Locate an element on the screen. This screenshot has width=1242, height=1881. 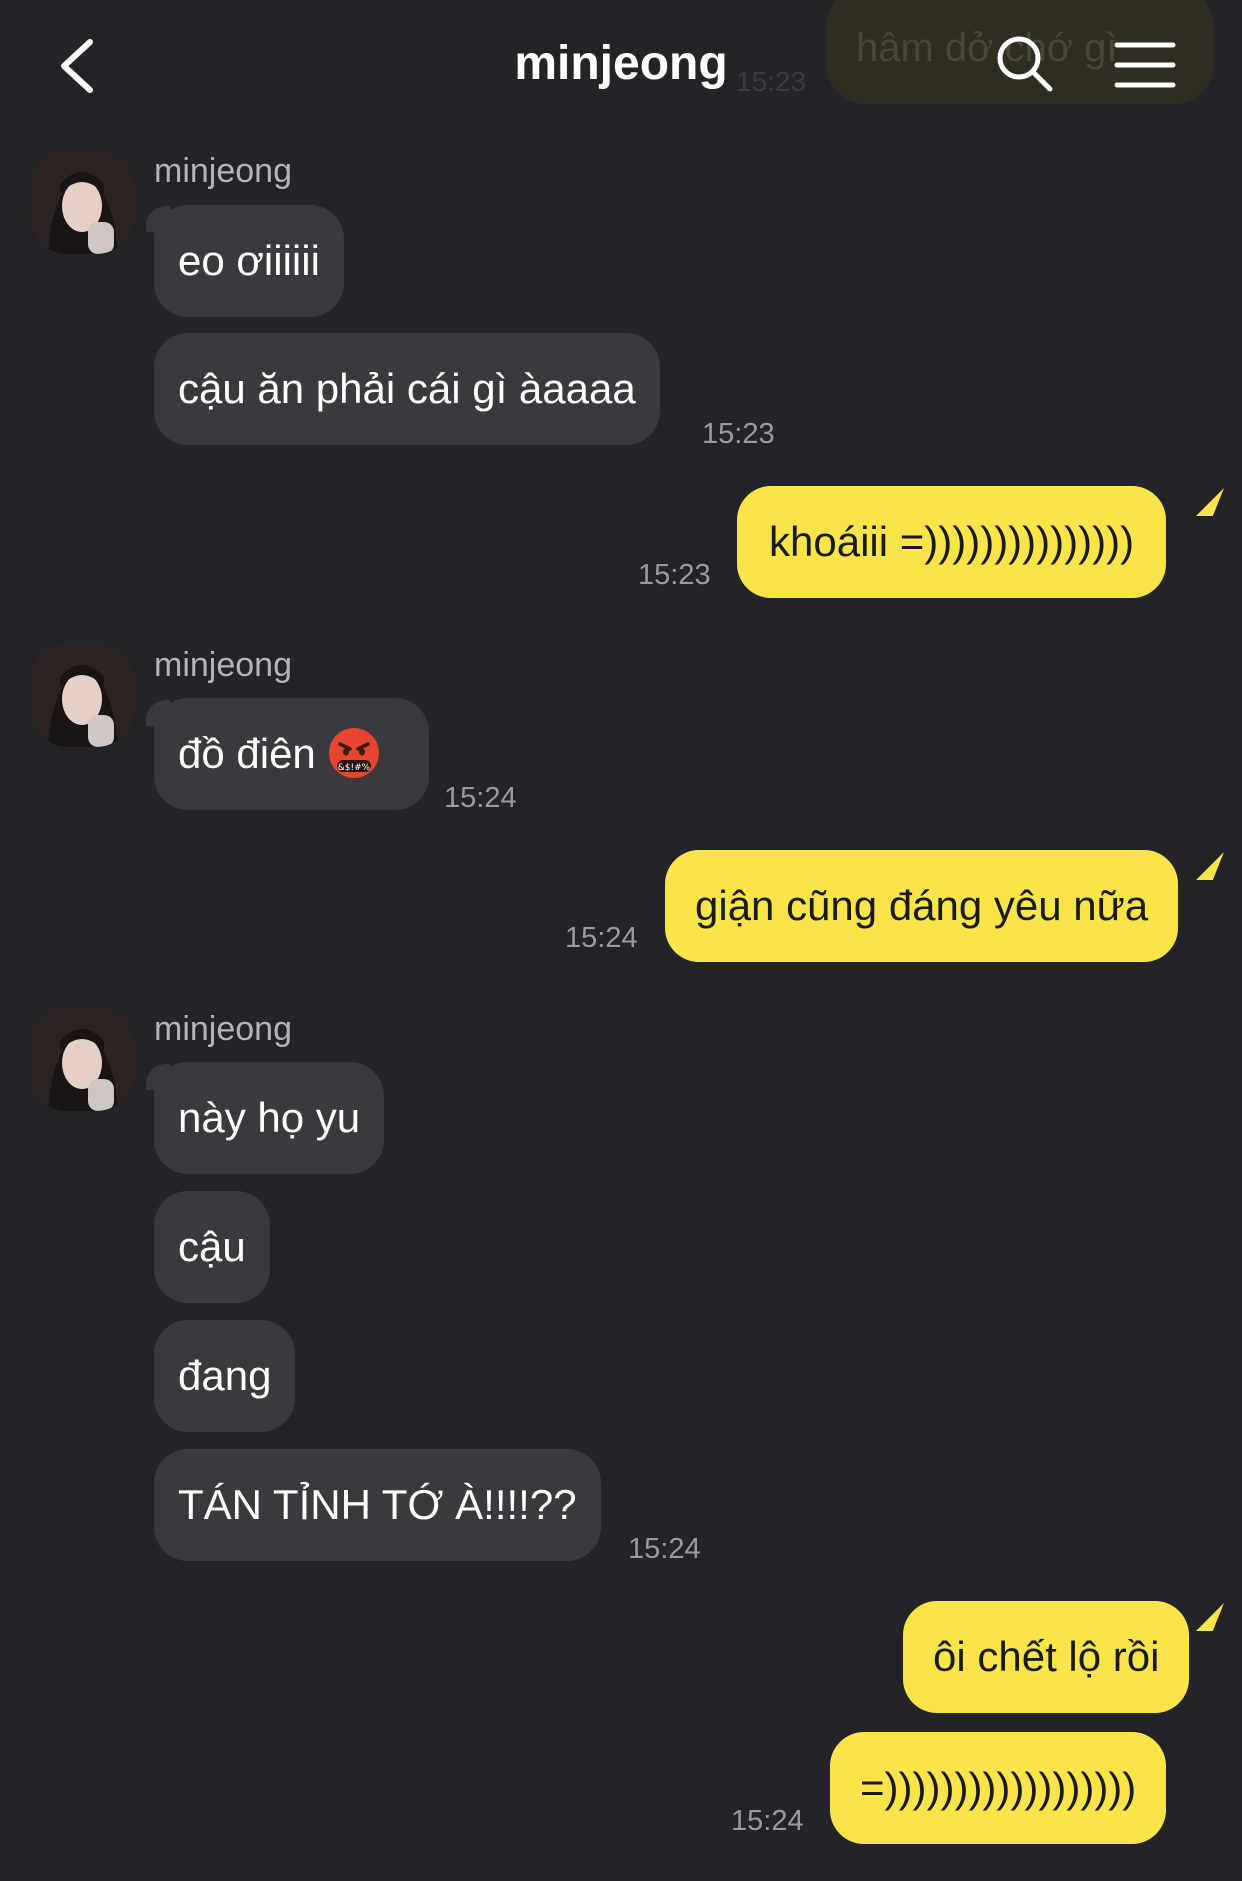
message-bubble-outgoing: ôi chết lộ rồi is located at coordinates (1046, 1657).